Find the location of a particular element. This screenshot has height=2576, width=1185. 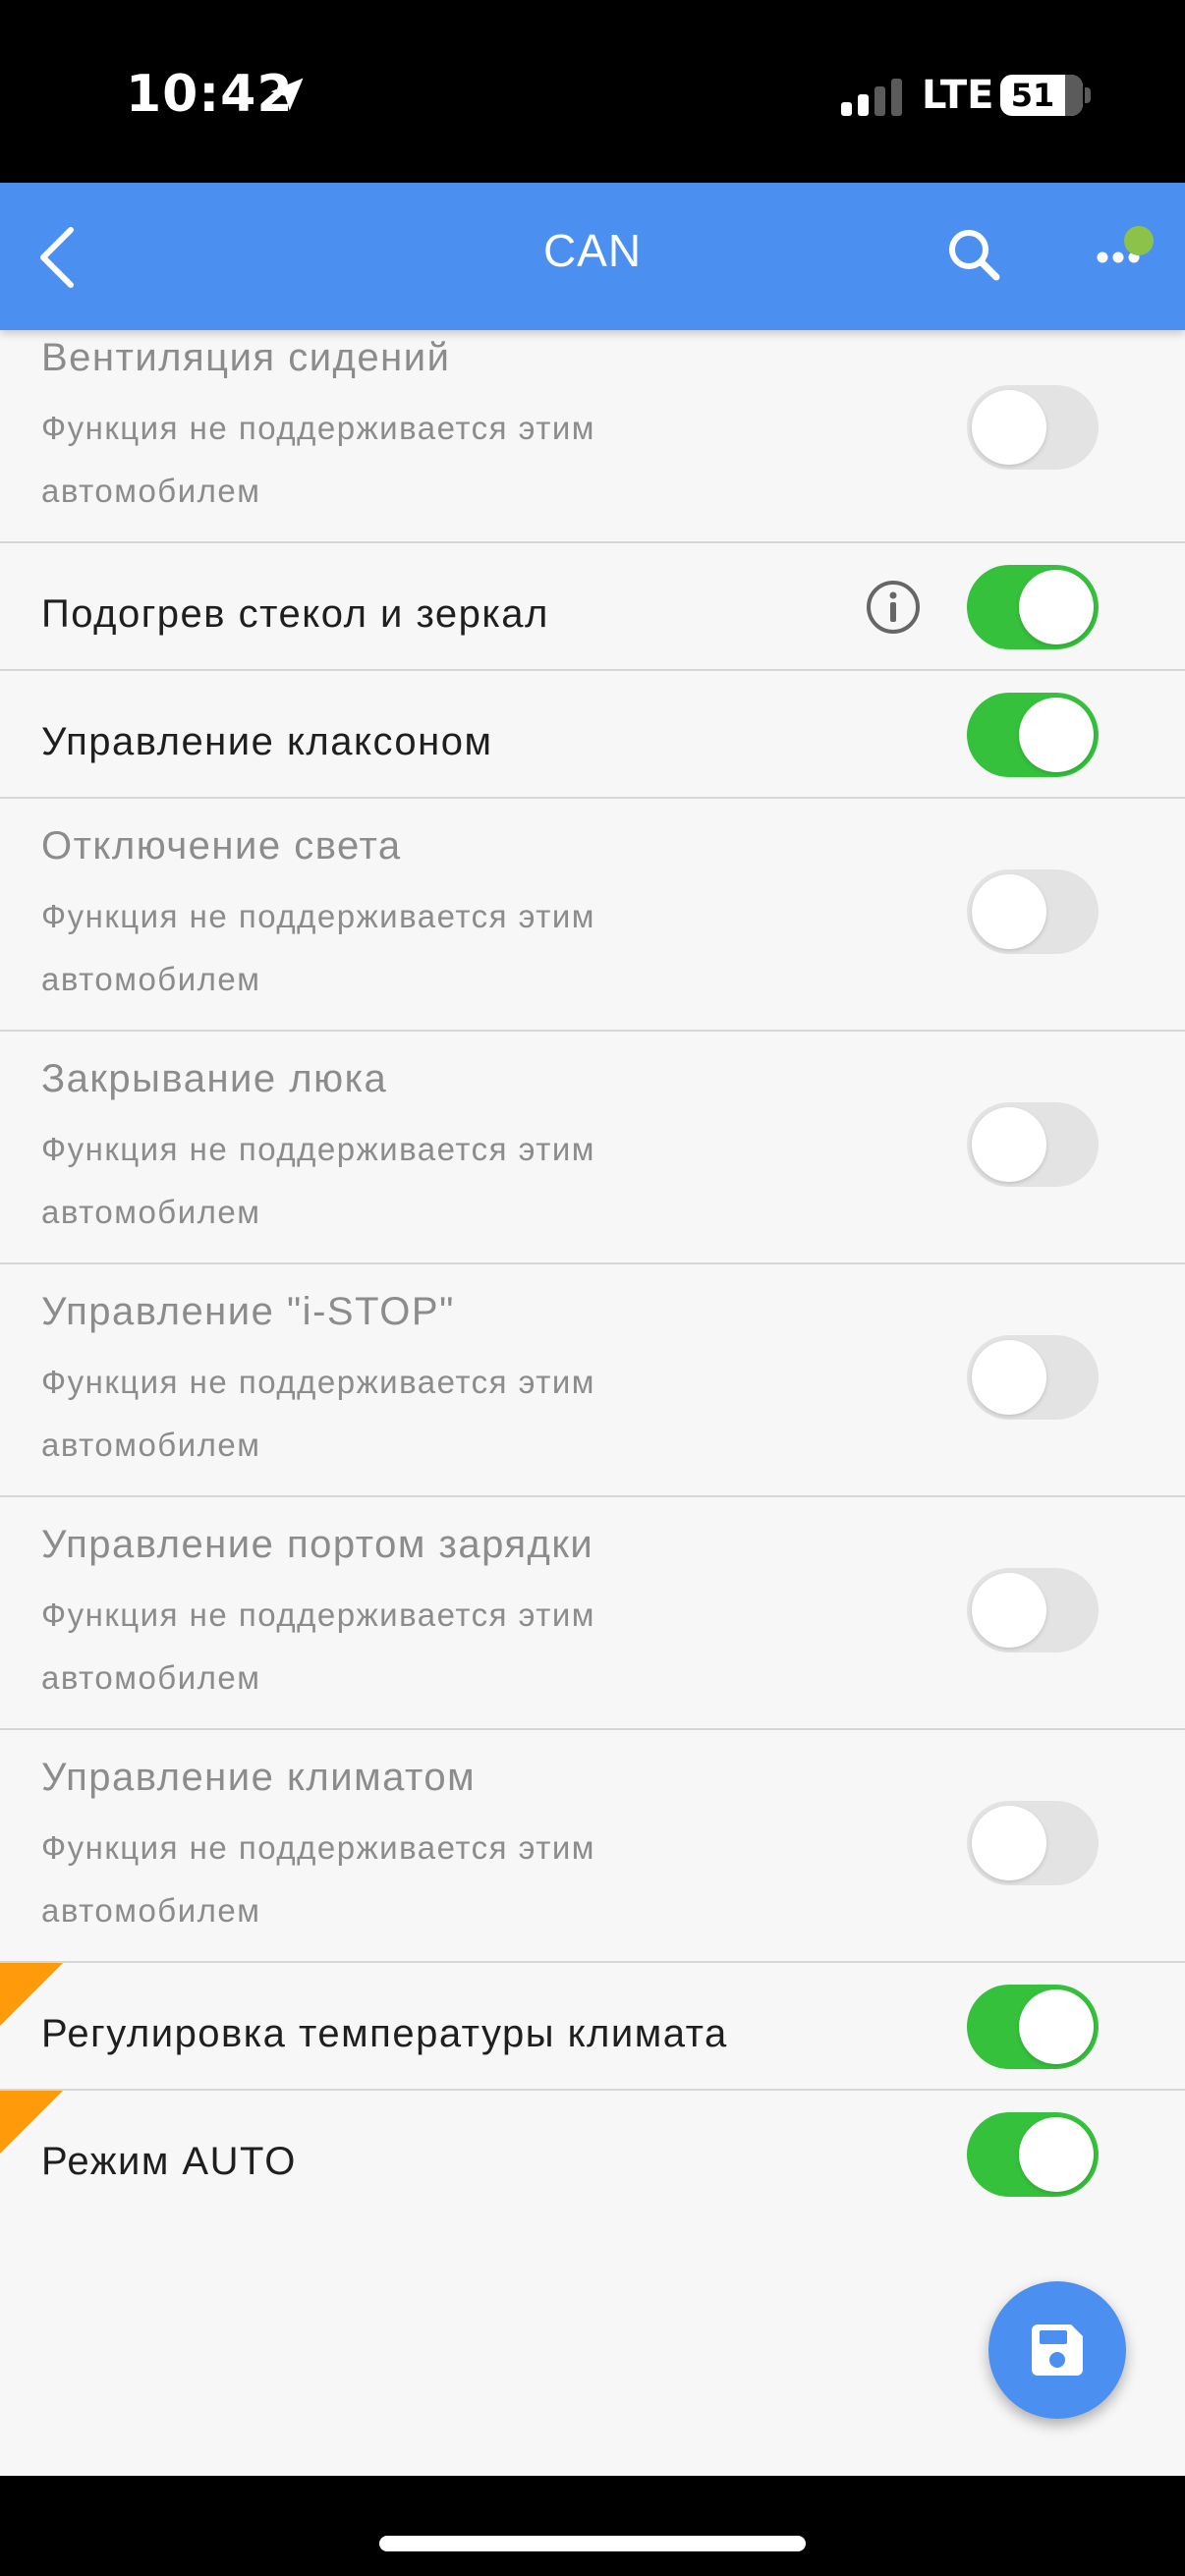

setting-title: Управление клаксоном is located at coordinates (267, 741).